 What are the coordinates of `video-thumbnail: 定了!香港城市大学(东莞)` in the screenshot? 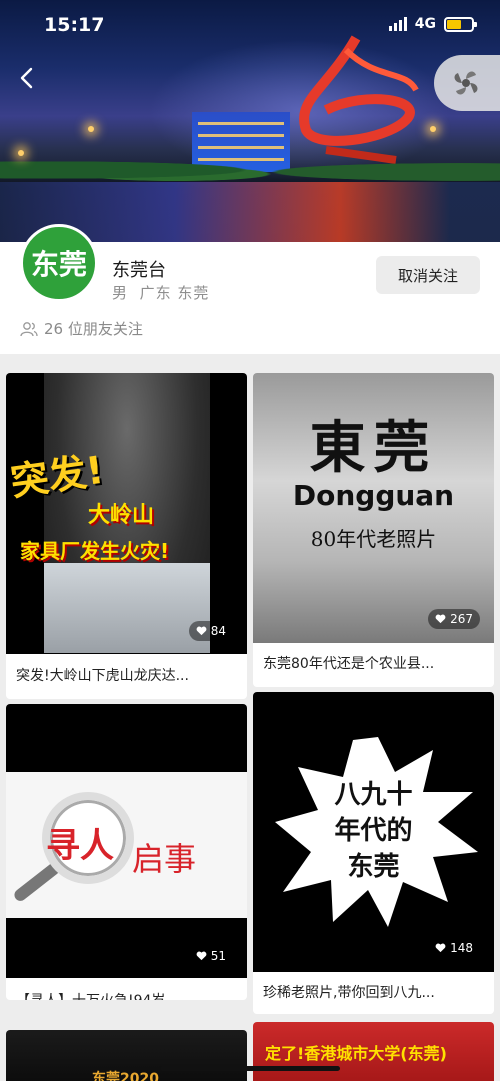 It's located at (373, 1051).